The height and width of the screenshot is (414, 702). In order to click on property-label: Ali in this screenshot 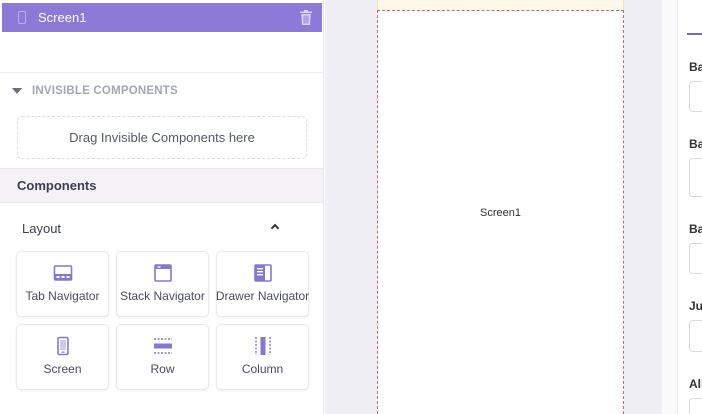, I will do `click(695, 384)`.